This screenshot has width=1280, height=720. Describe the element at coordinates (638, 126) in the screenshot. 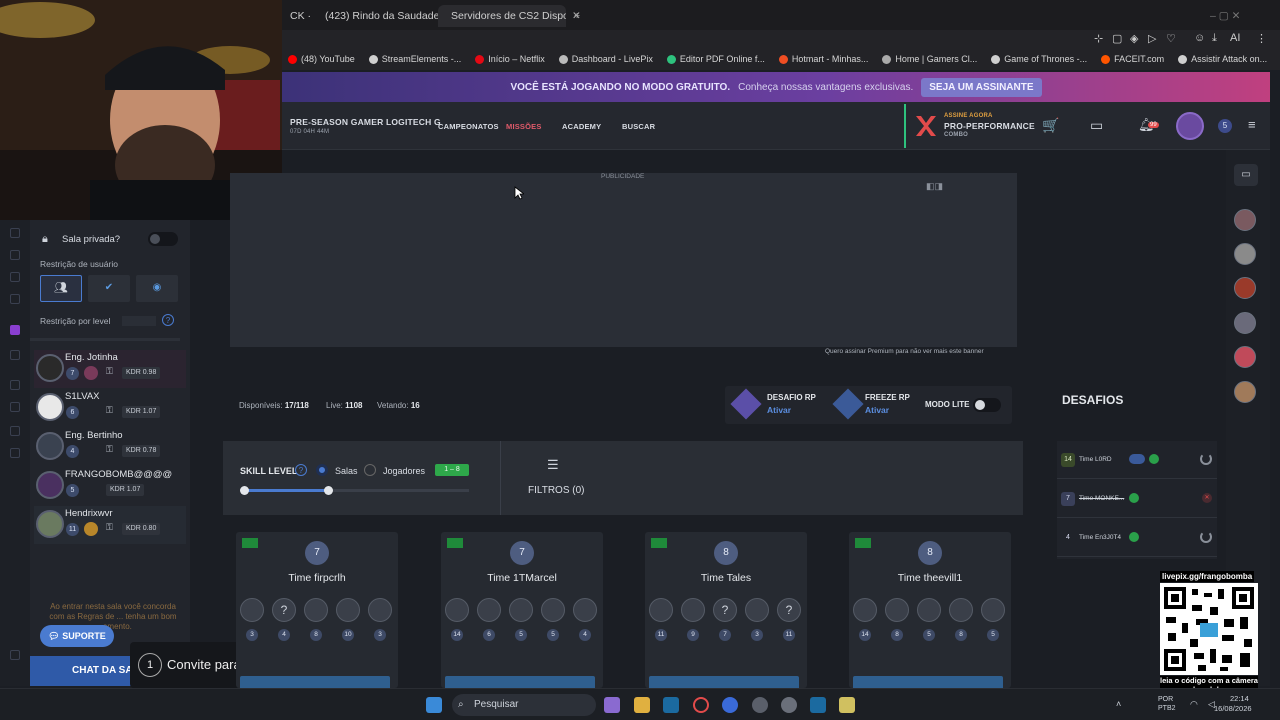

I see `nav-link-buscar: BUSCAR` at that location.